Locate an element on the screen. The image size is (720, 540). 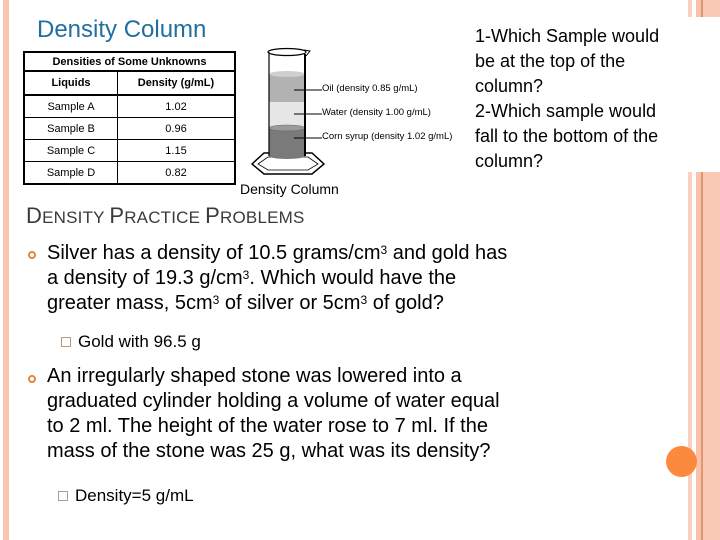
graduated-cylinder-illustration is located at coordinates (288, 111).